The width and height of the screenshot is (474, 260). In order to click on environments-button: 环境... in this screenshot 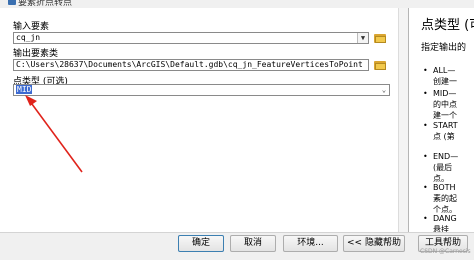, I will do `click(310, 243)`.